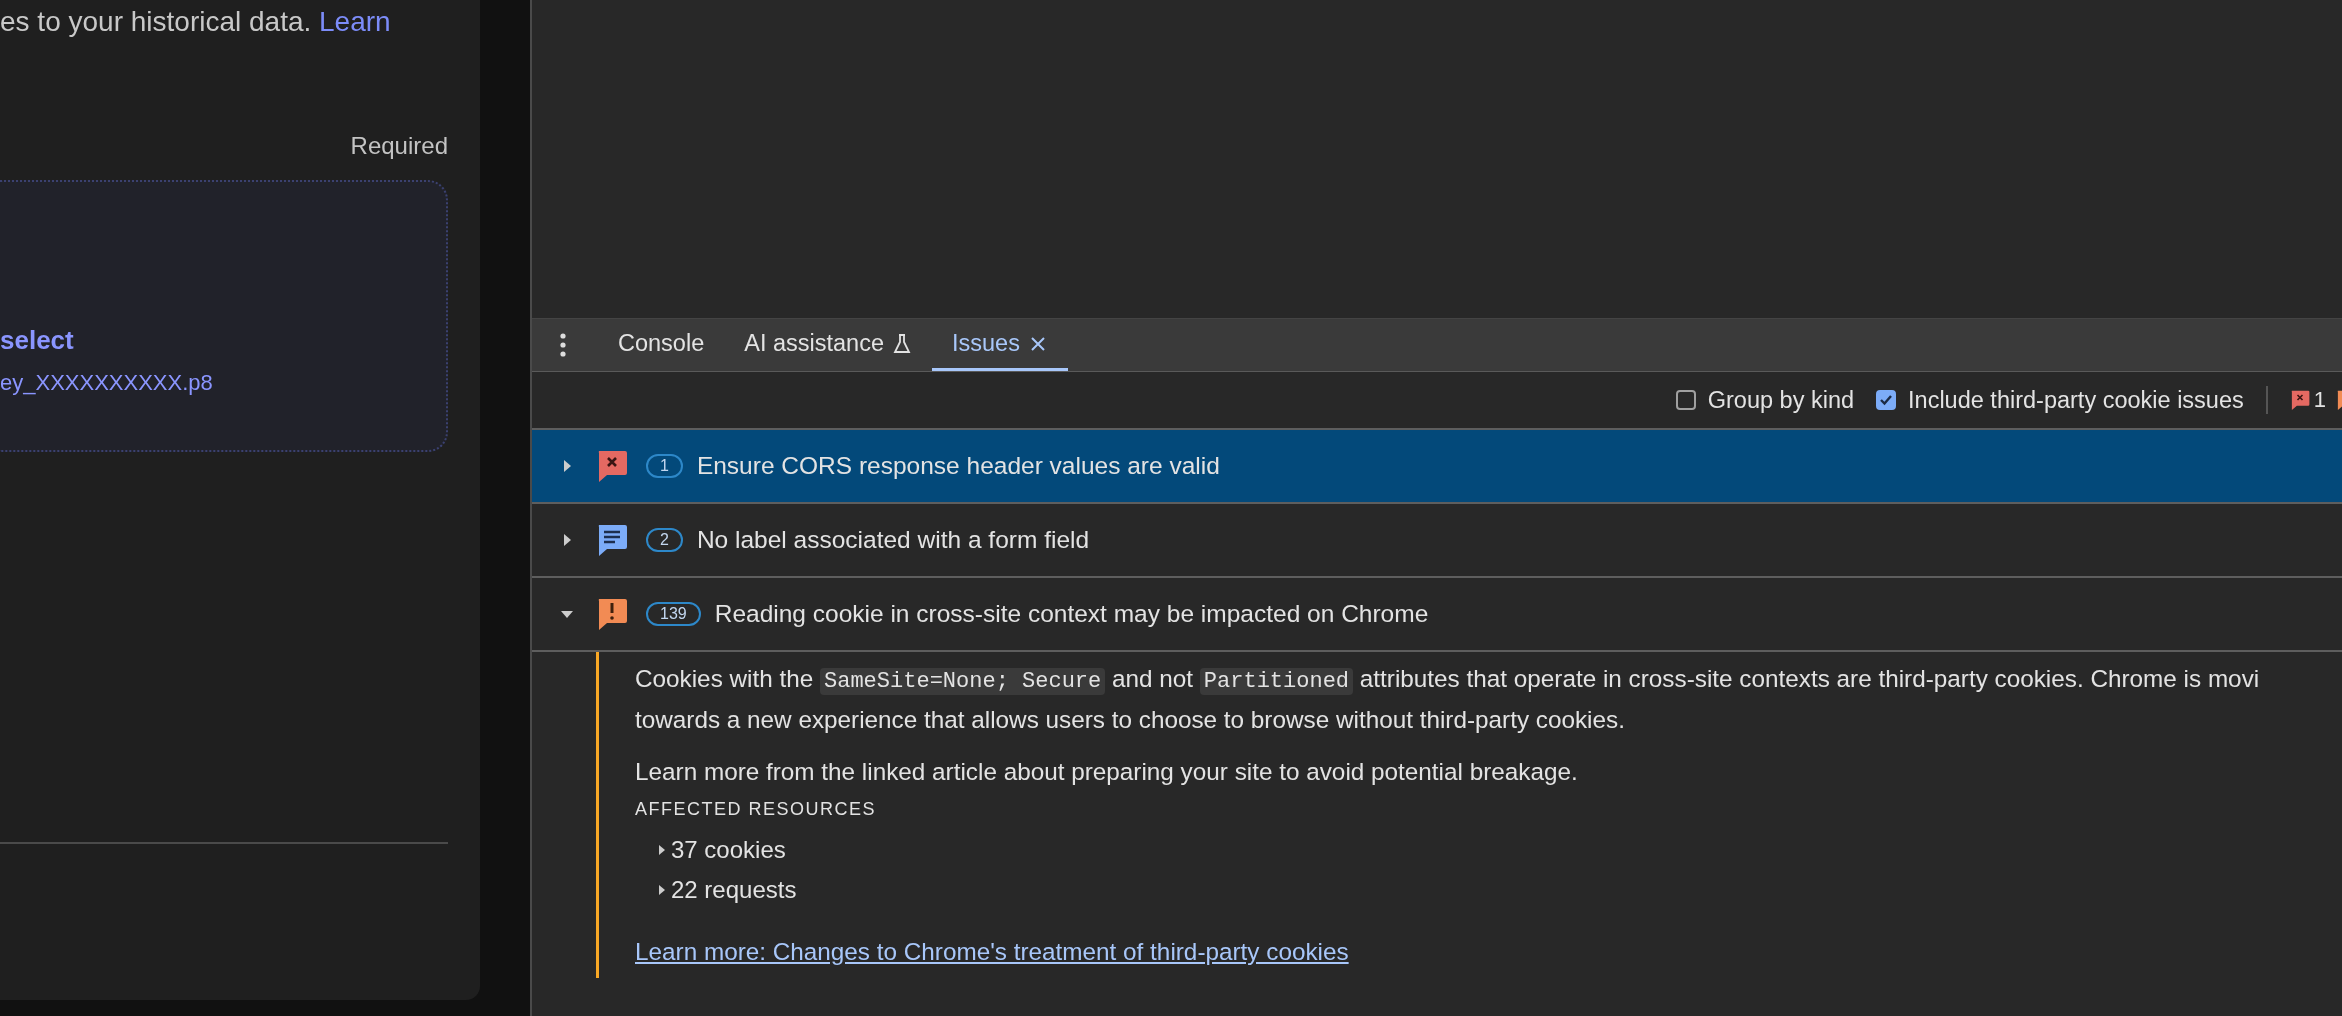  I want to click on more-options-icon, so click(563, 345).